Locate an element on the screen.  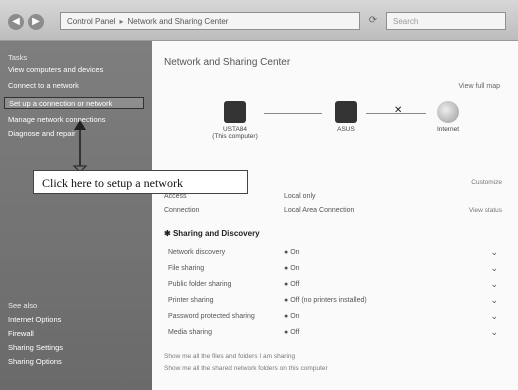
crumb-control-panel: Control Panel is located at coordinates (91, 21).